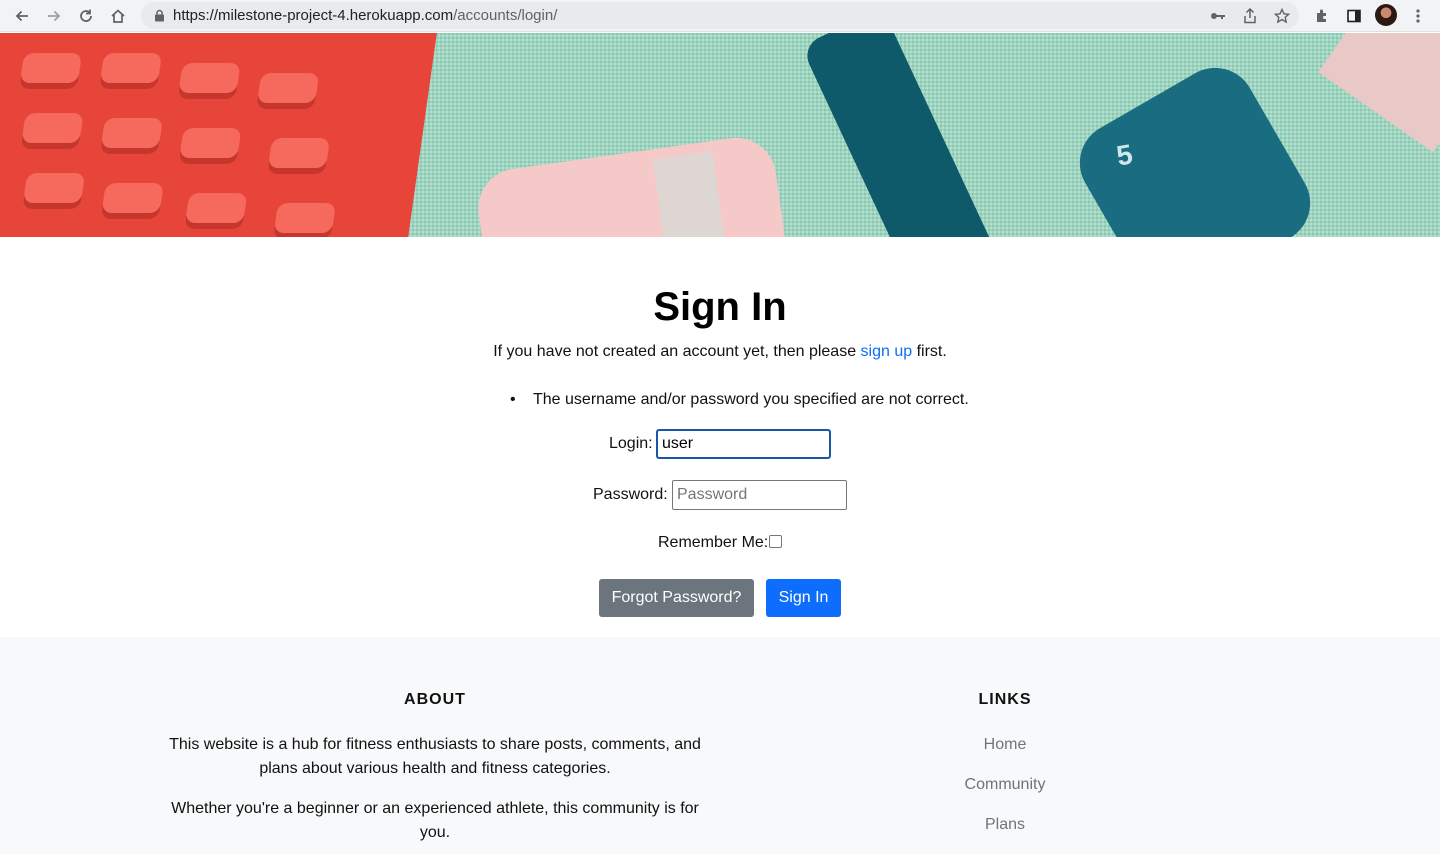 Image resolution: width=1440 pixels, height=854 pixels. What do you see at coordinates (905, 135) in the screenshot?
I see `dumbbell-handle` at bounding box center [905, 135].